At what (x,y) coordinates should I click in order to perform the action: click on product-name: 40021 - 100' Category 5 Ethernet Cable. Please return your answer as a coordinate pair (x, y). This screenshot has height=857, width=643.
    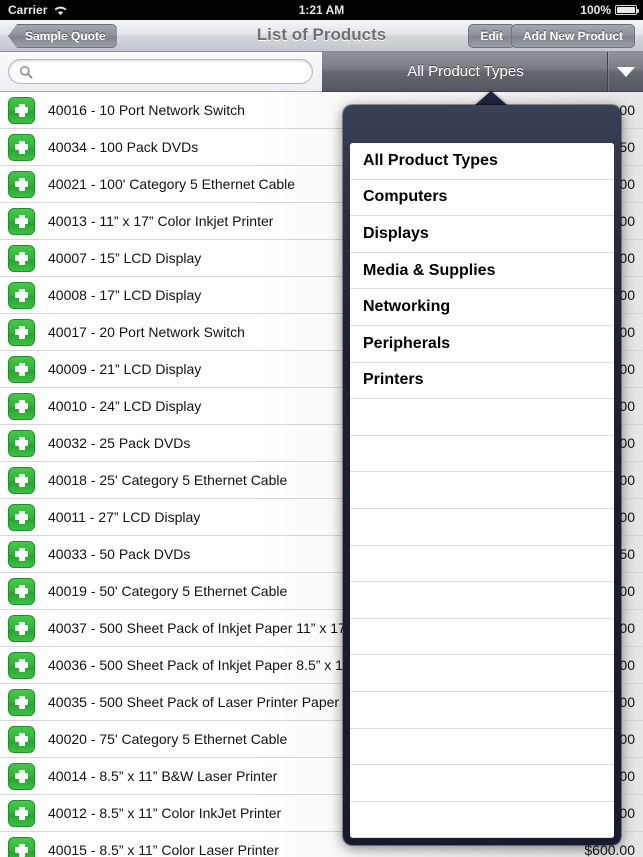
    Looking at the image, I should click on (172, 184).